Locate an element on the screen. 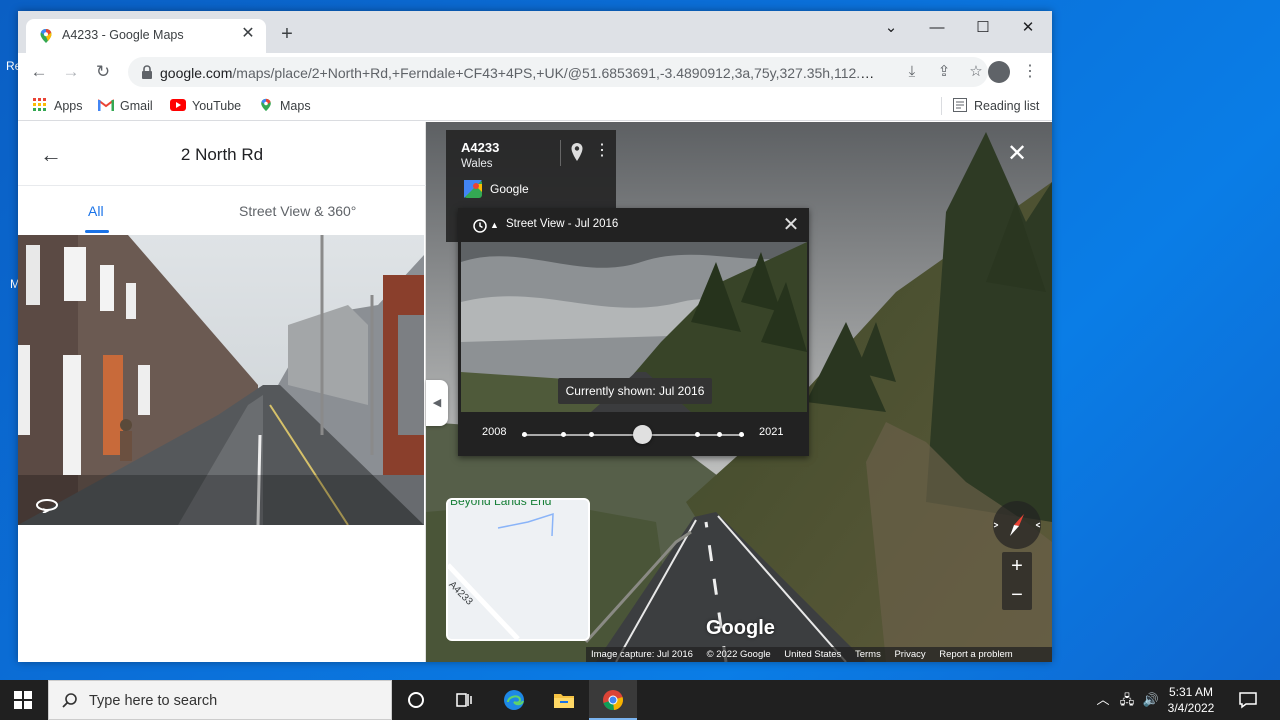 This screenshot has width=1280, height=720. gmail-icon is located at coordinates (106, 105).